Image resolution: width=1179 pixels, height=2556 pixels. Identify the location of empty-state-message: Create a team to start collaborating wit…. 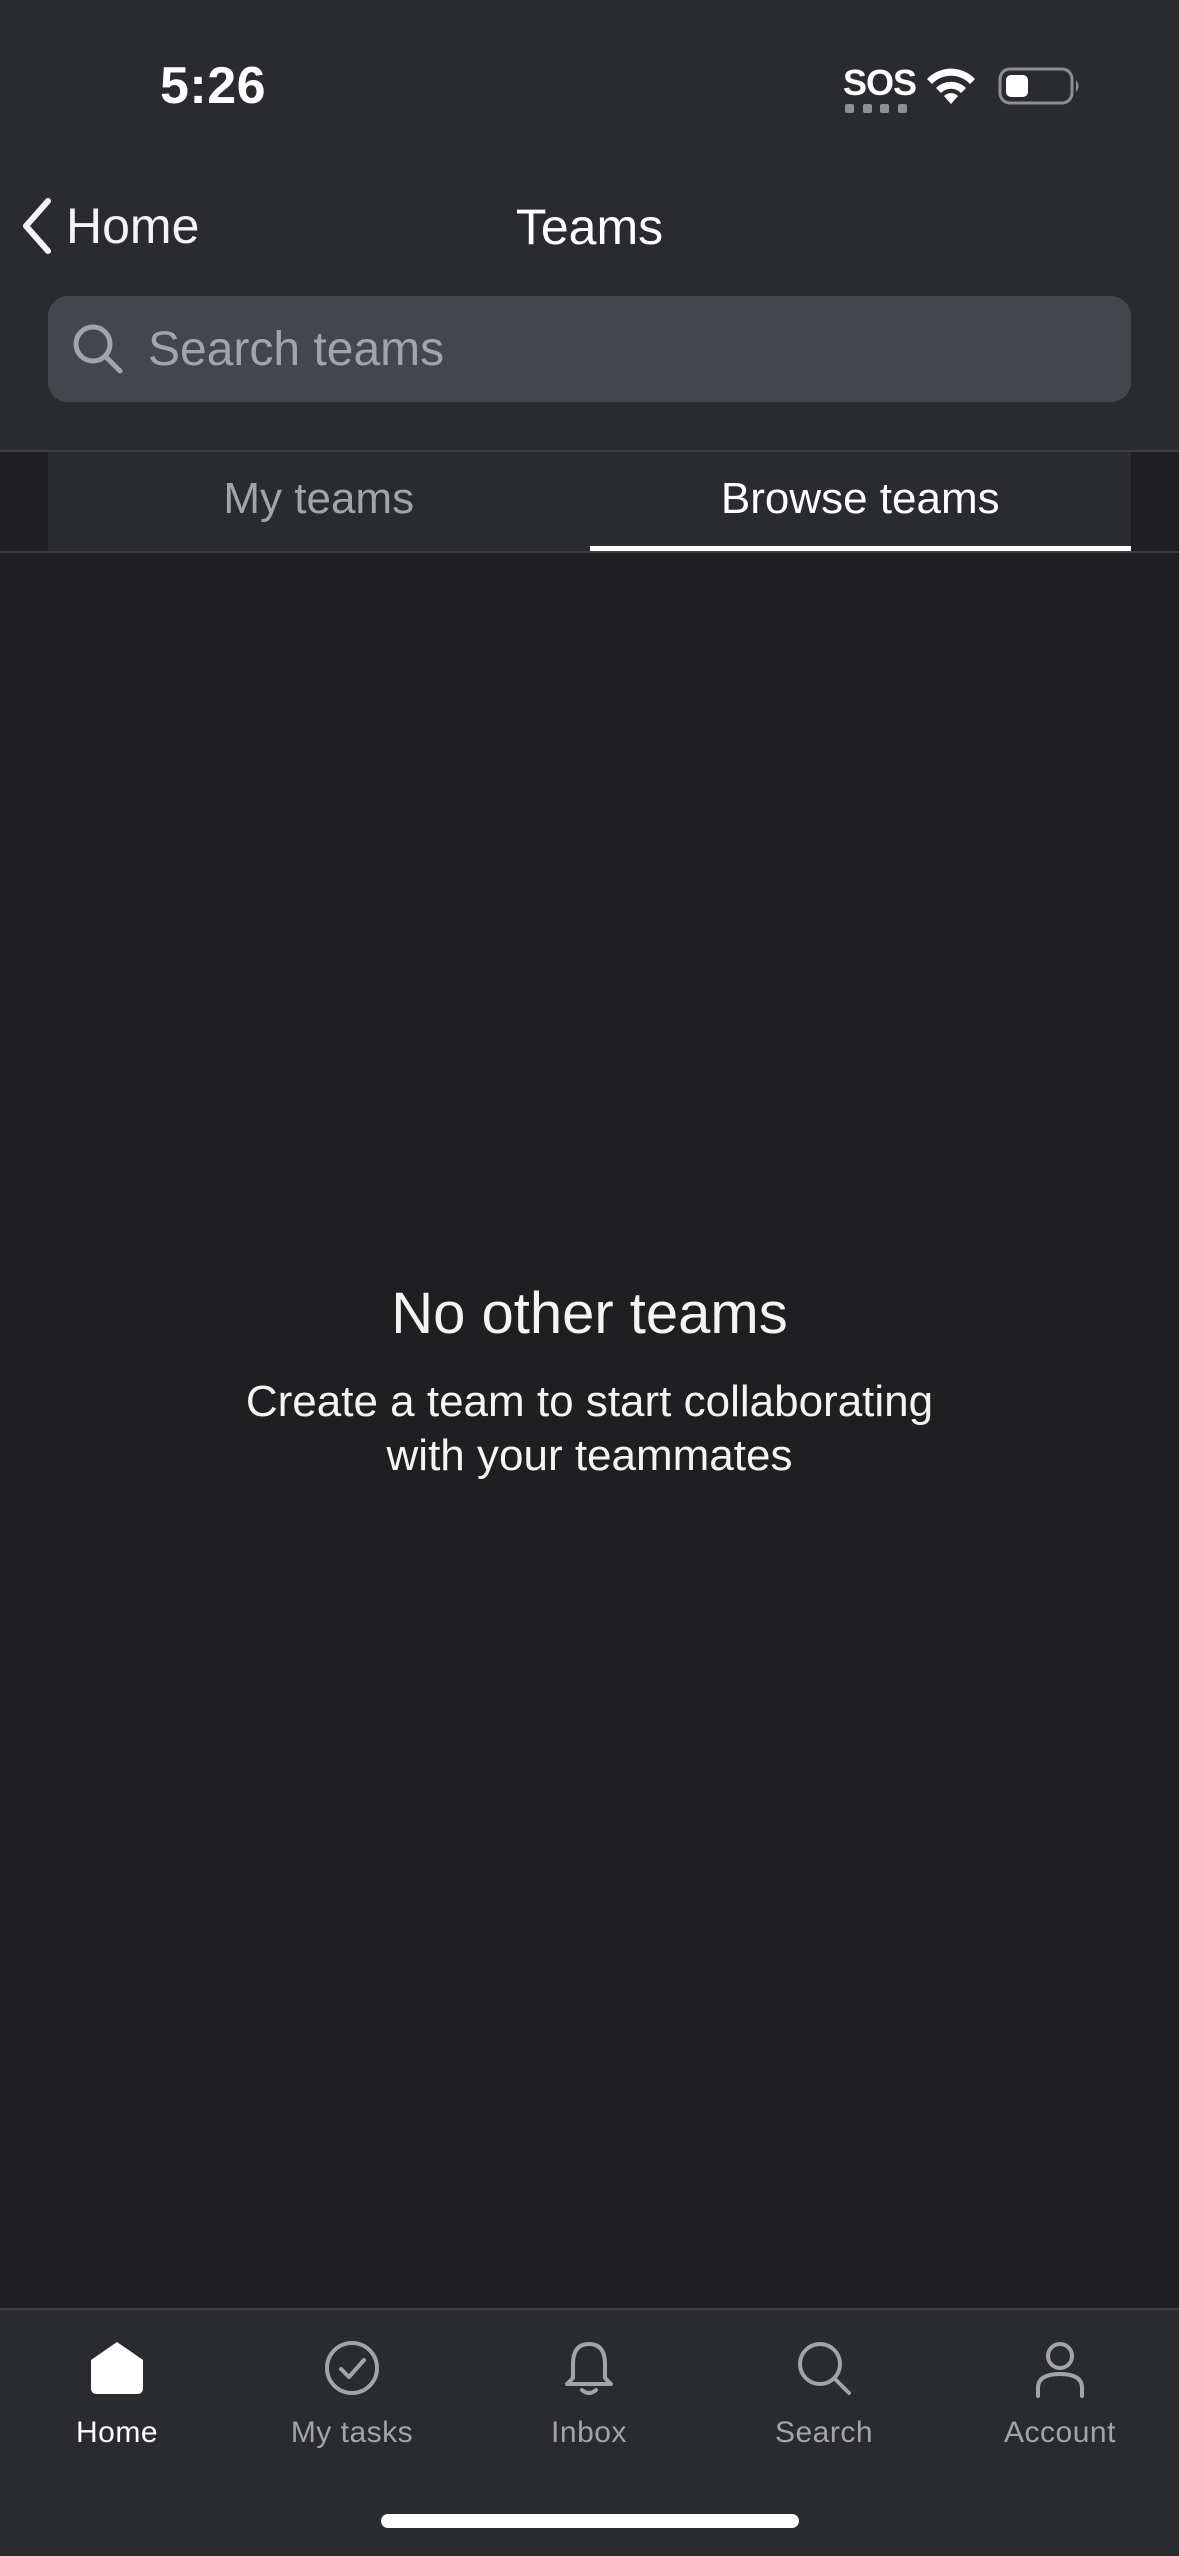
(589, 1428).